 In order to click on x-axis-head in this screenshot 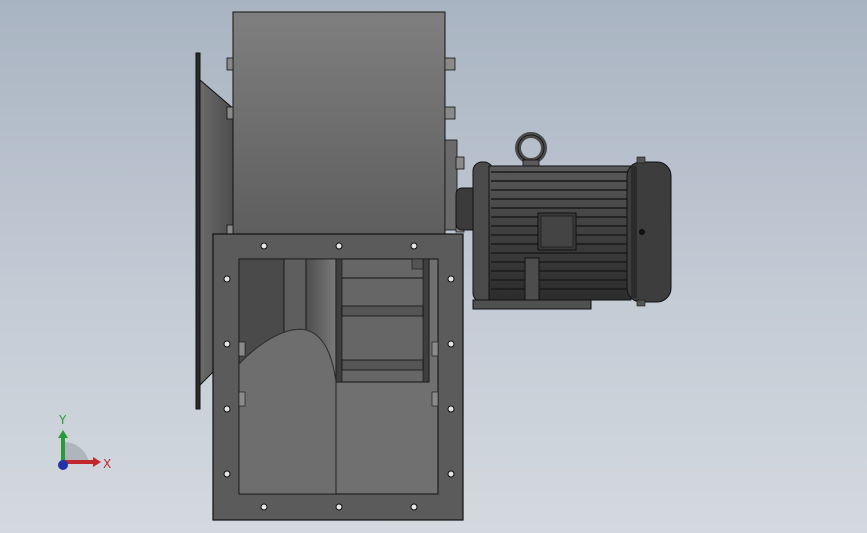, I will do `click(97, 462)`.